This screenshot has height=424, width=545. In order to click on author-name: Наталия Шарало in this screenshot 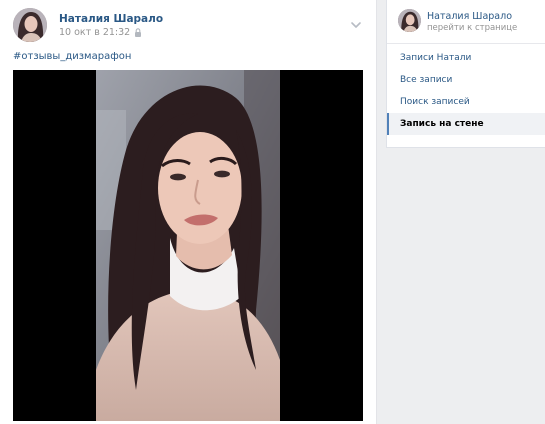, I will do `click(111, 19)`.